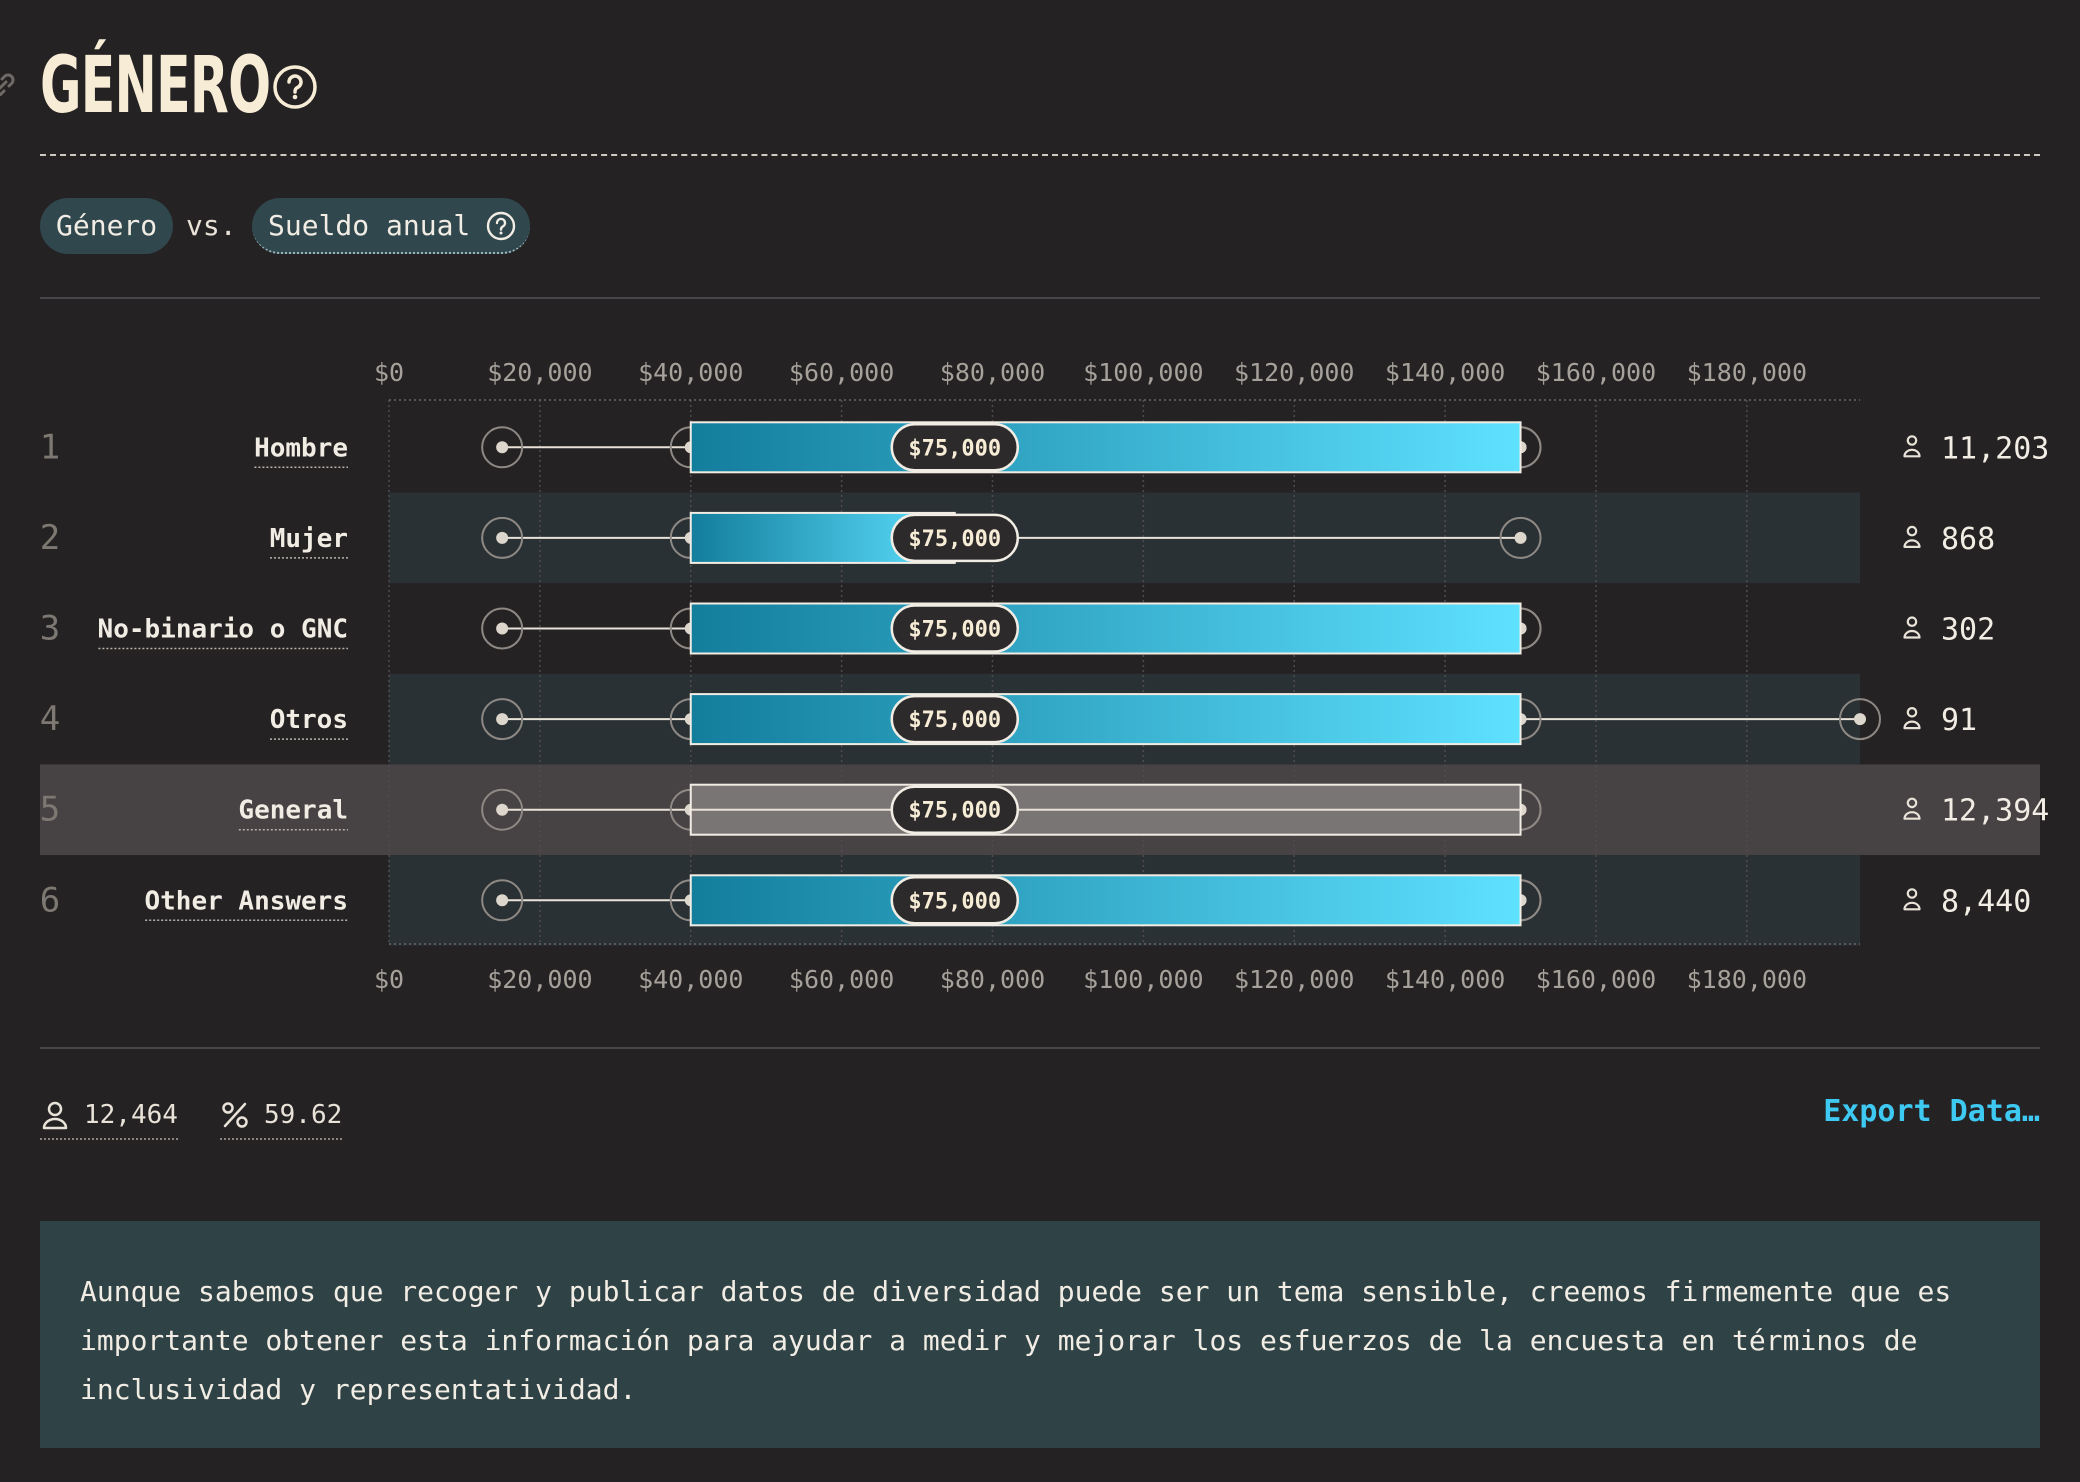  I want to click on anchor-link-icon, so click(9, 85).